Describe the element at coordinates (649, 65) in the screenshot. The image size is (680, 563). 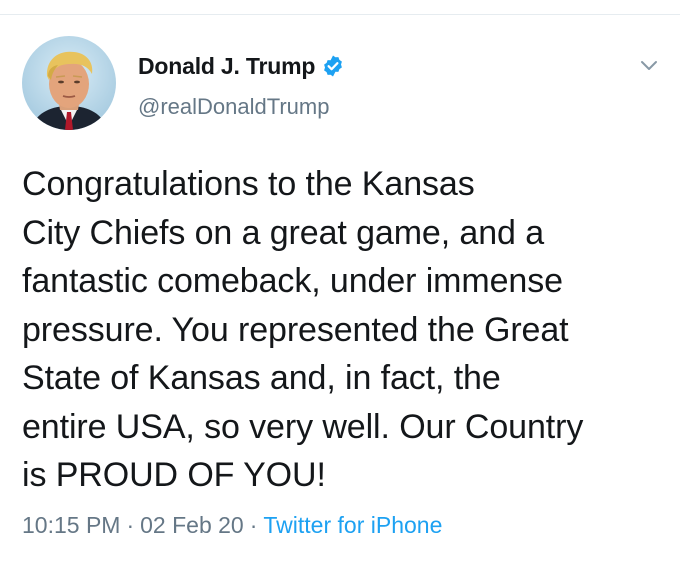
I see `chevron-down-icon` at that location.